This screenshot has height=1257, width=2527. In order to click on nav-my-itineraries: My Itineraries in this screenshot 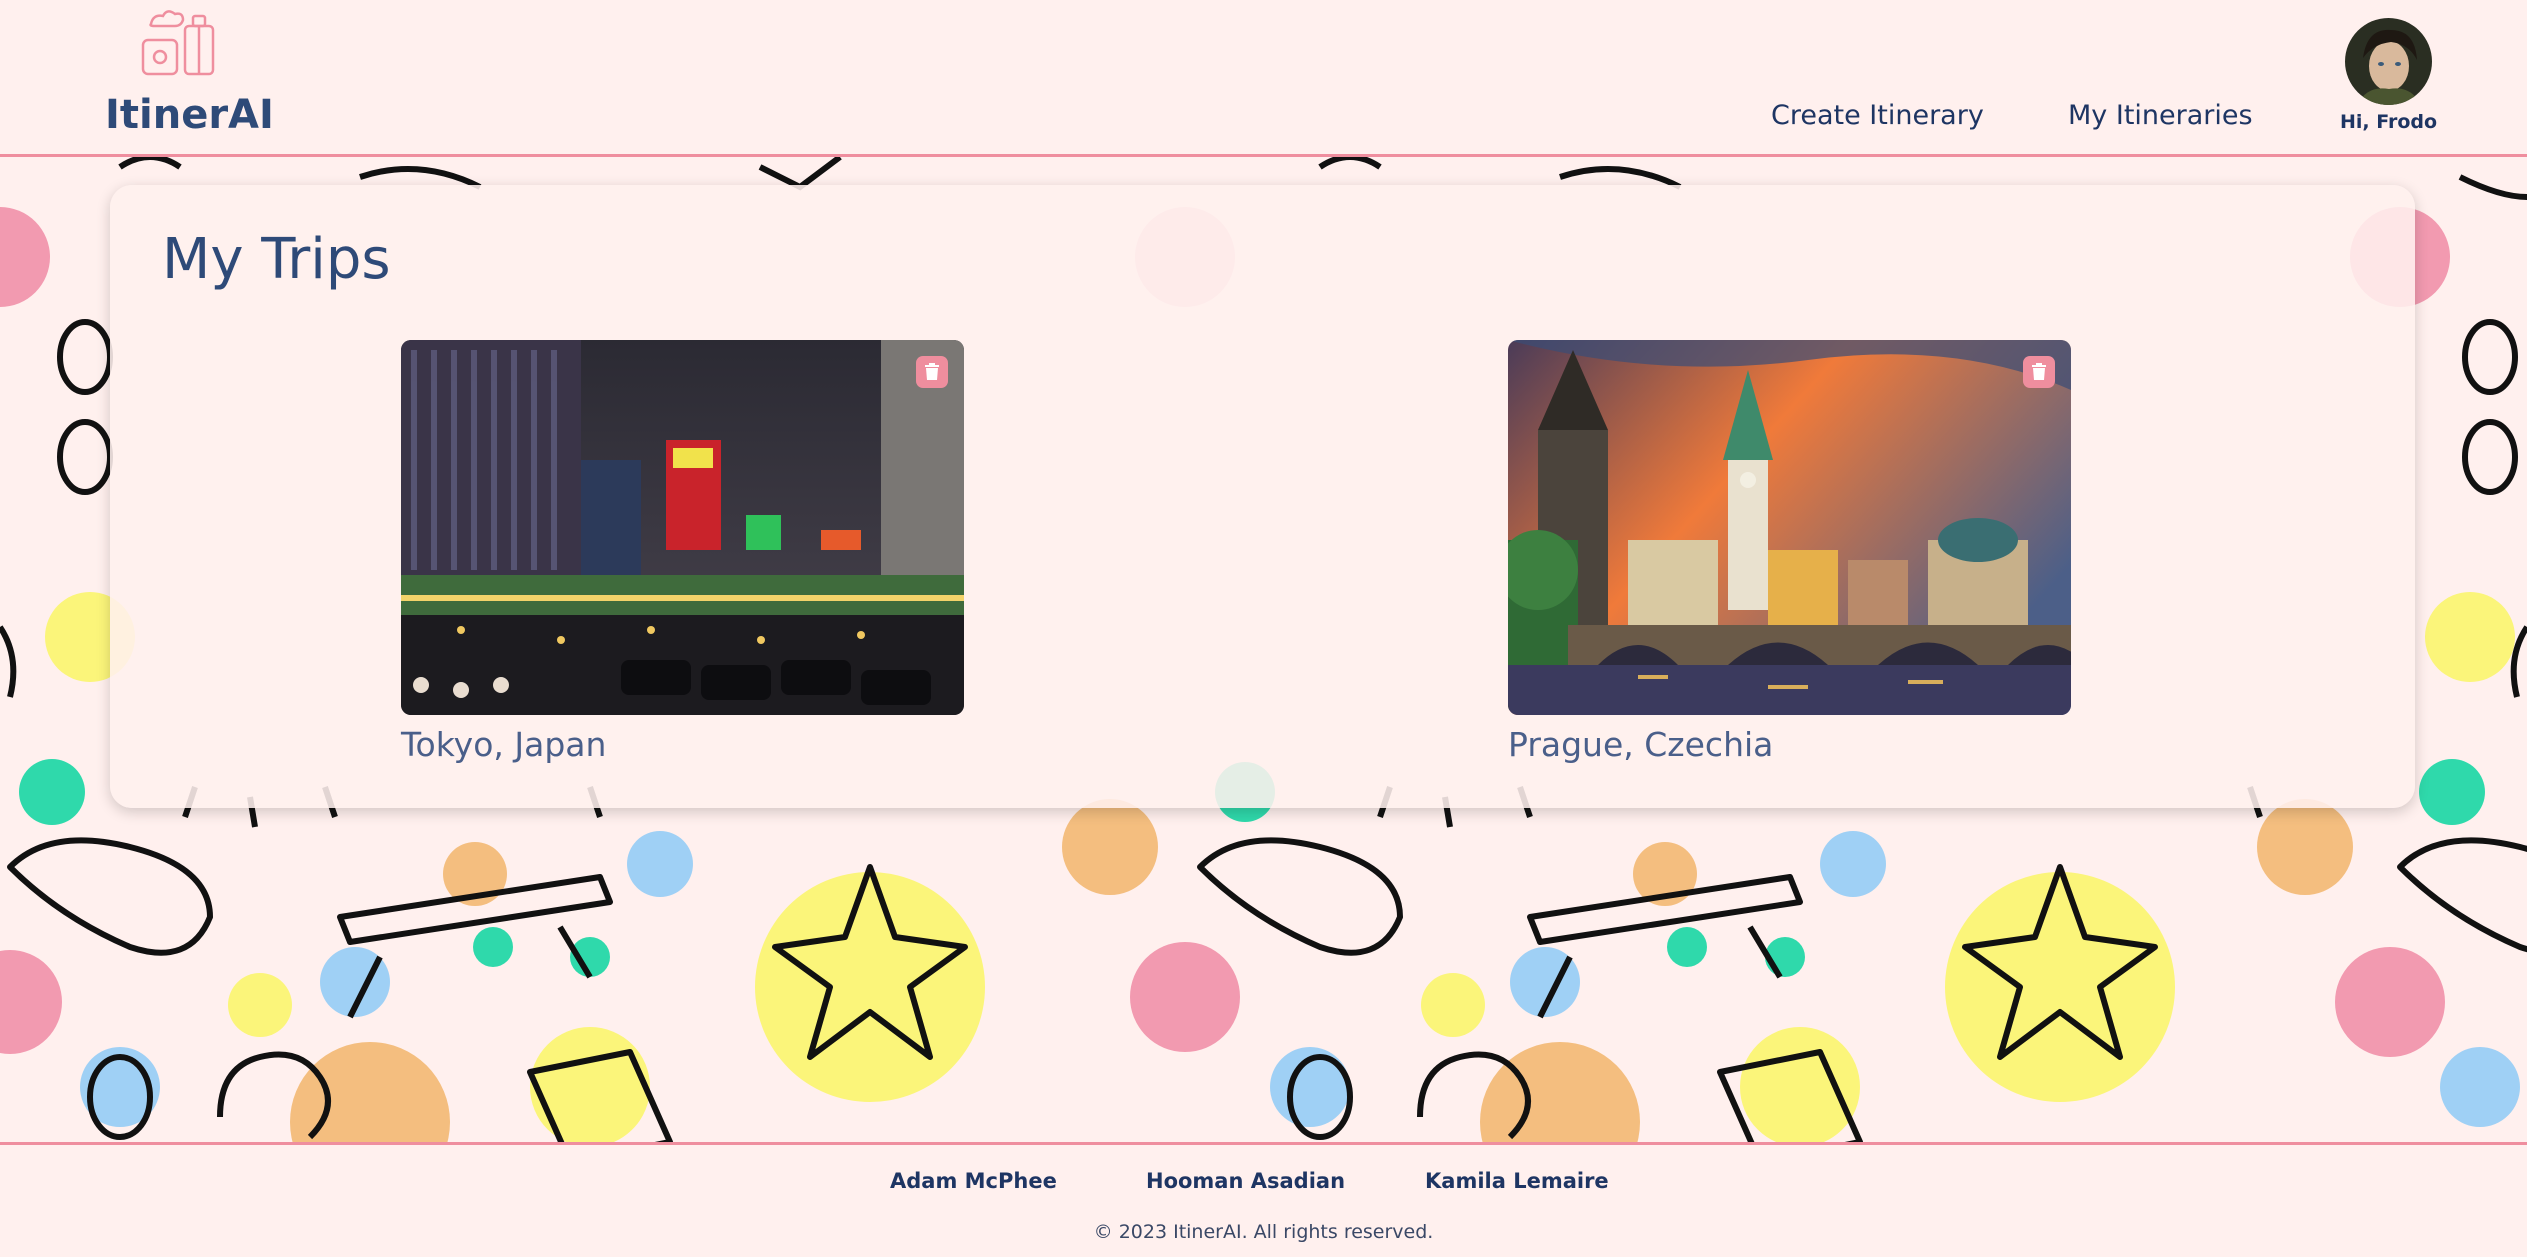, I will do `click(2160, 115)`.